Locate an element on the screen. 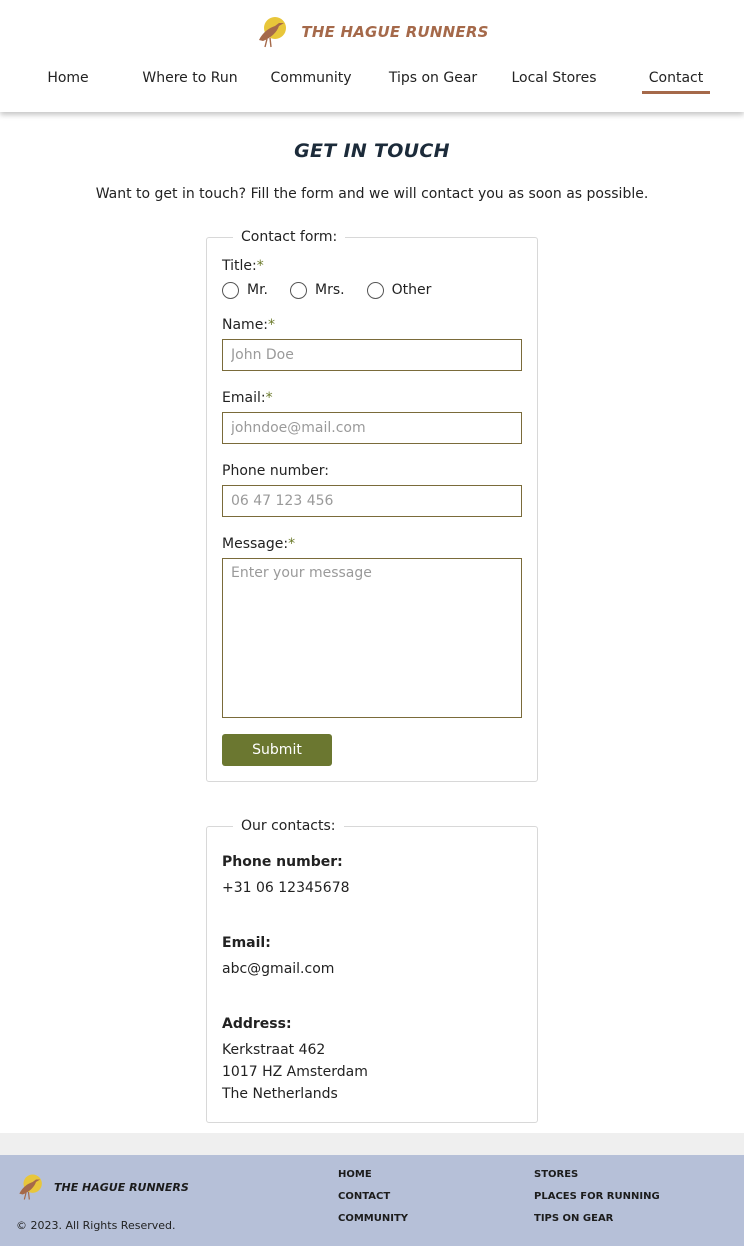 The width and height of the screenshot is (744, 1246). footer-link-tips-on-gear: TIPS ON GEAR is located at coordinates (573, 1218).